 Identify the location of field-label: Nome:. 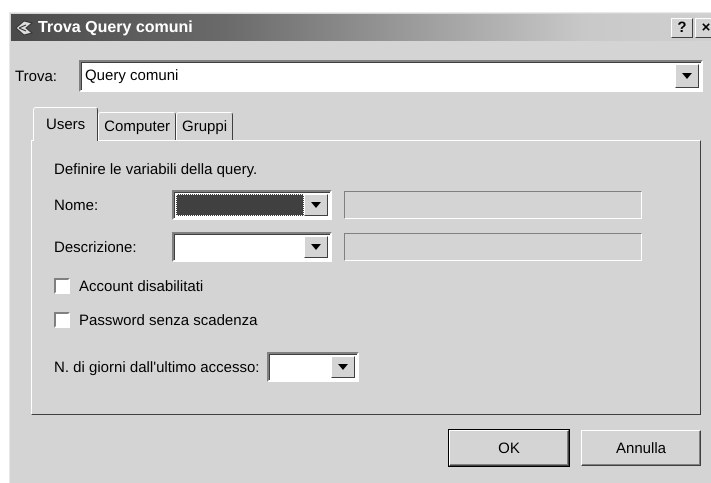
(77, 205).